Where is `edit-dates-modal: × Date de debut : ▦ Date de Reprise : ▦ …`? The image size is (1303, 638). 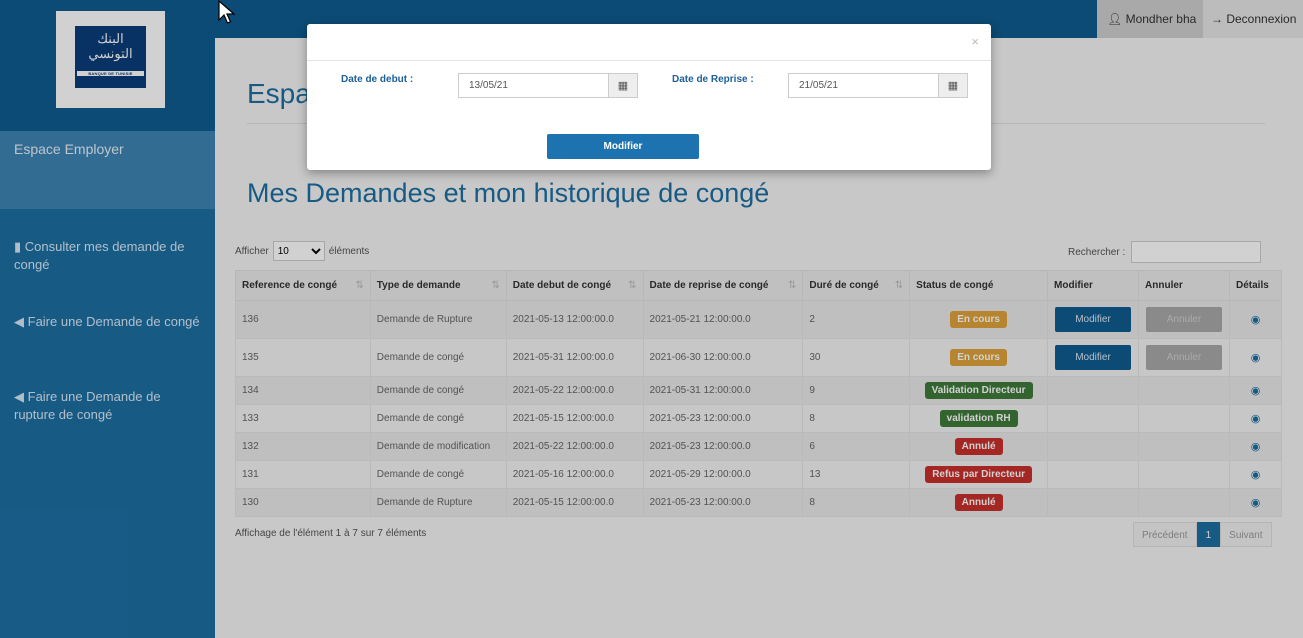
edit-dates-modal: × Date de debut : ▦ Date de Reprise : ▦ … is located at coordinates (649, 97).